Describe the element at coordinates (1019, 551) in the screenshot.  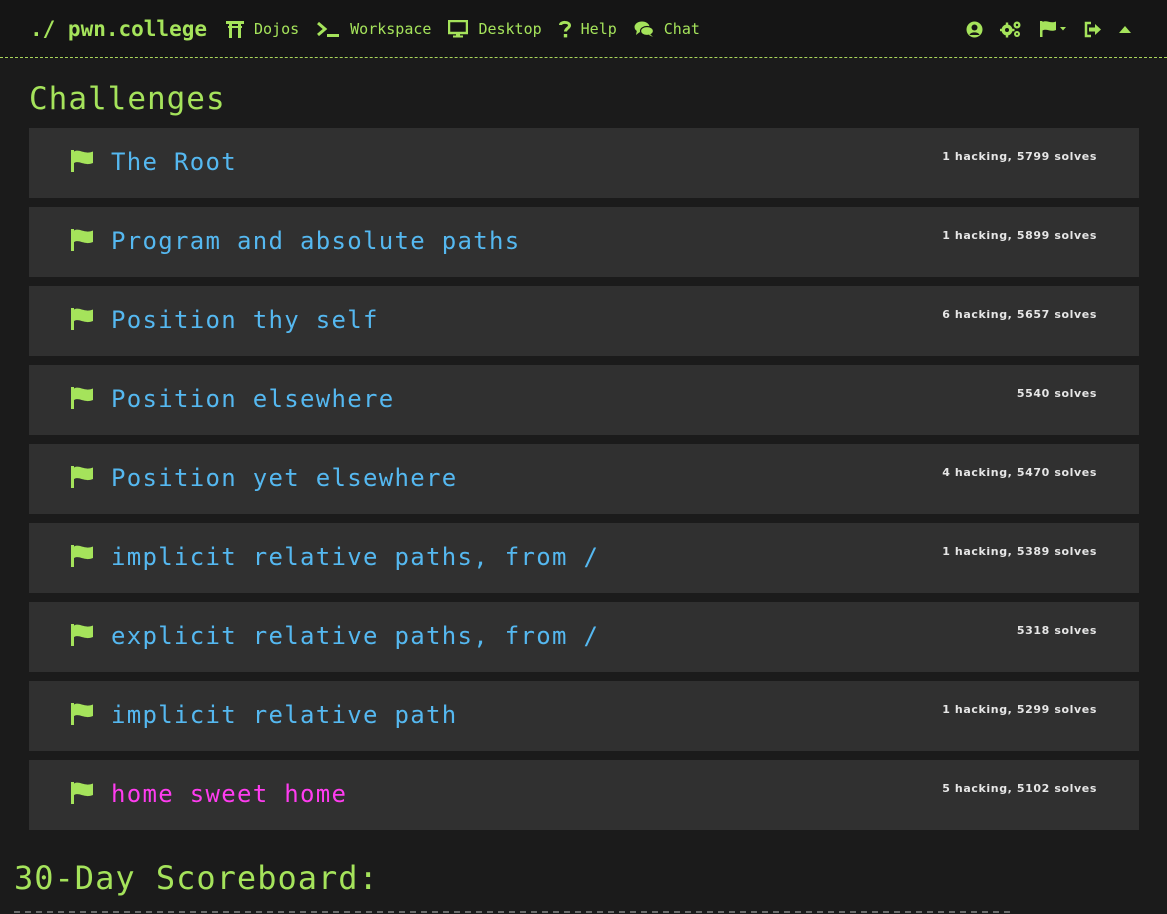
I see `challenge-stats: 1 hacking, 5389 solves` at that location.